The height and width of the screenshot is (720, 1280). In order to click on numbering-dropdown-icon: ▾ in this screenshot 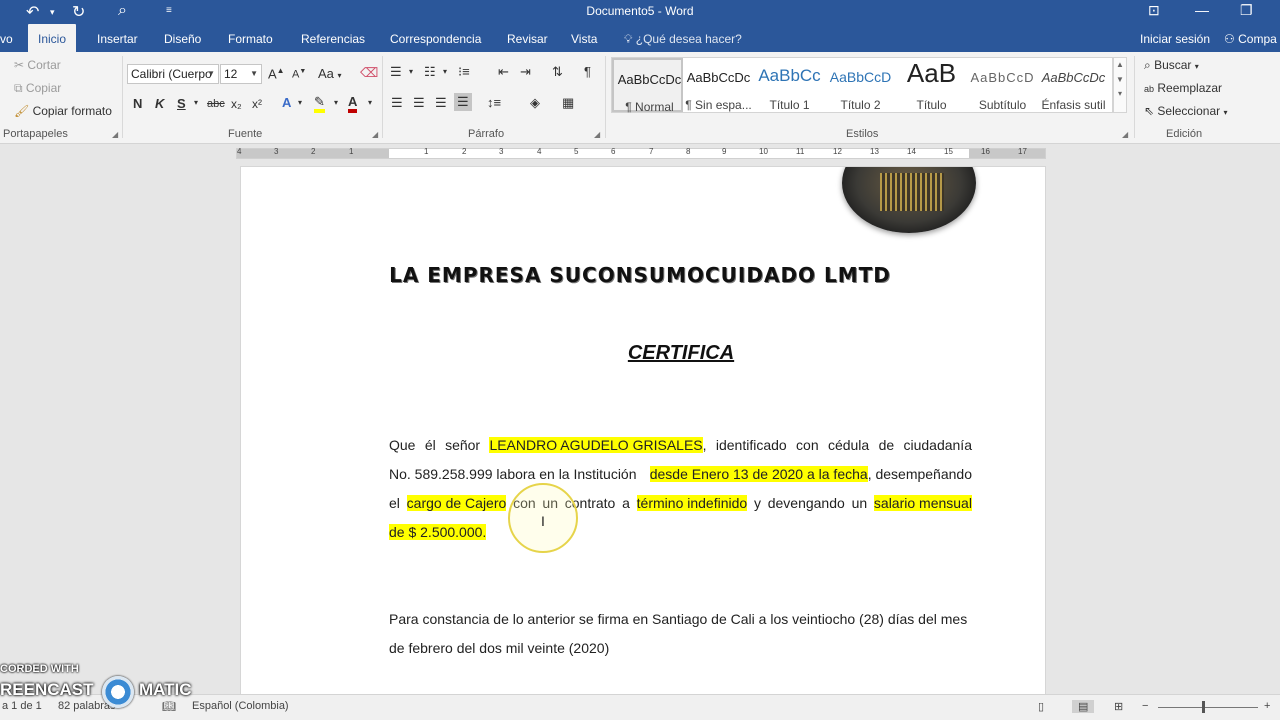, I will do `click(445, 71)`.